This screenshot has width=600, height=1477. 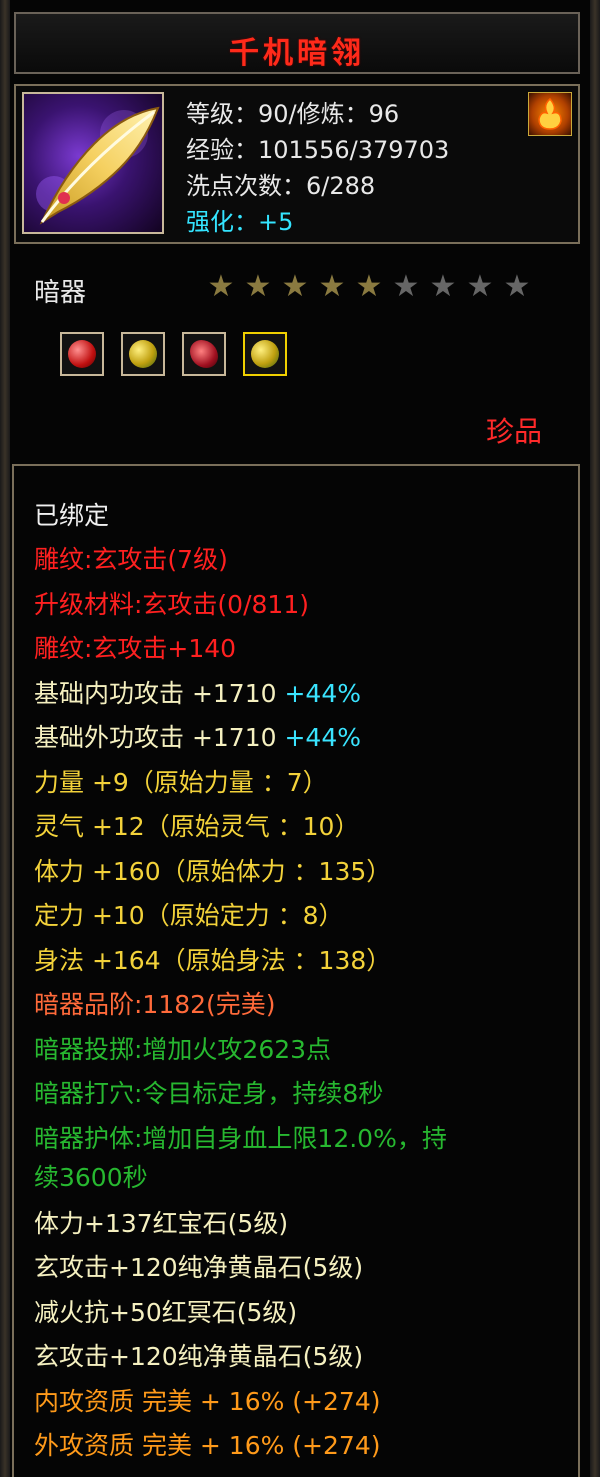 What do you see at coordinates (318, 150) in the screenshot?
I see `exp-text: 经验：101556/379703` at bounding box center [318, 150].